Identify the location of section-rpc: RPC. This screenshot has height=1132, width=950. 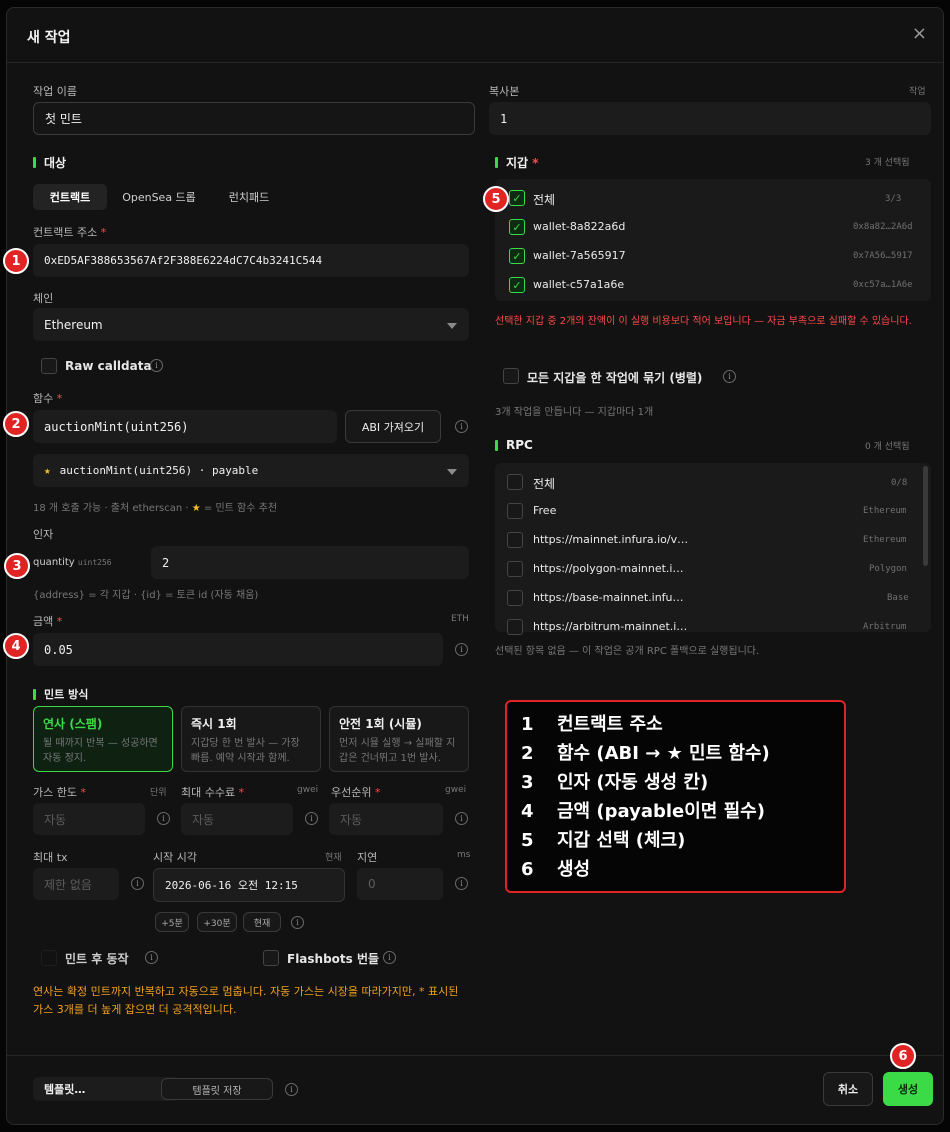
(514, 445).